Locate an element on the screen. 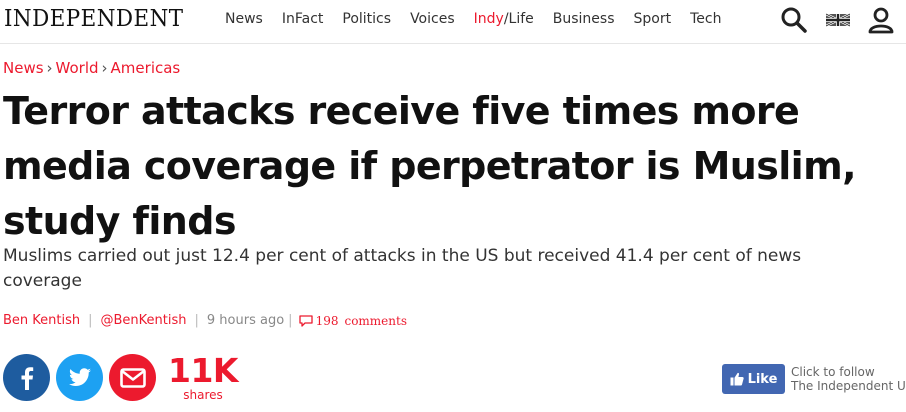 The image size is (906, 412). facebook-icon is located at coordinates (27, 378).